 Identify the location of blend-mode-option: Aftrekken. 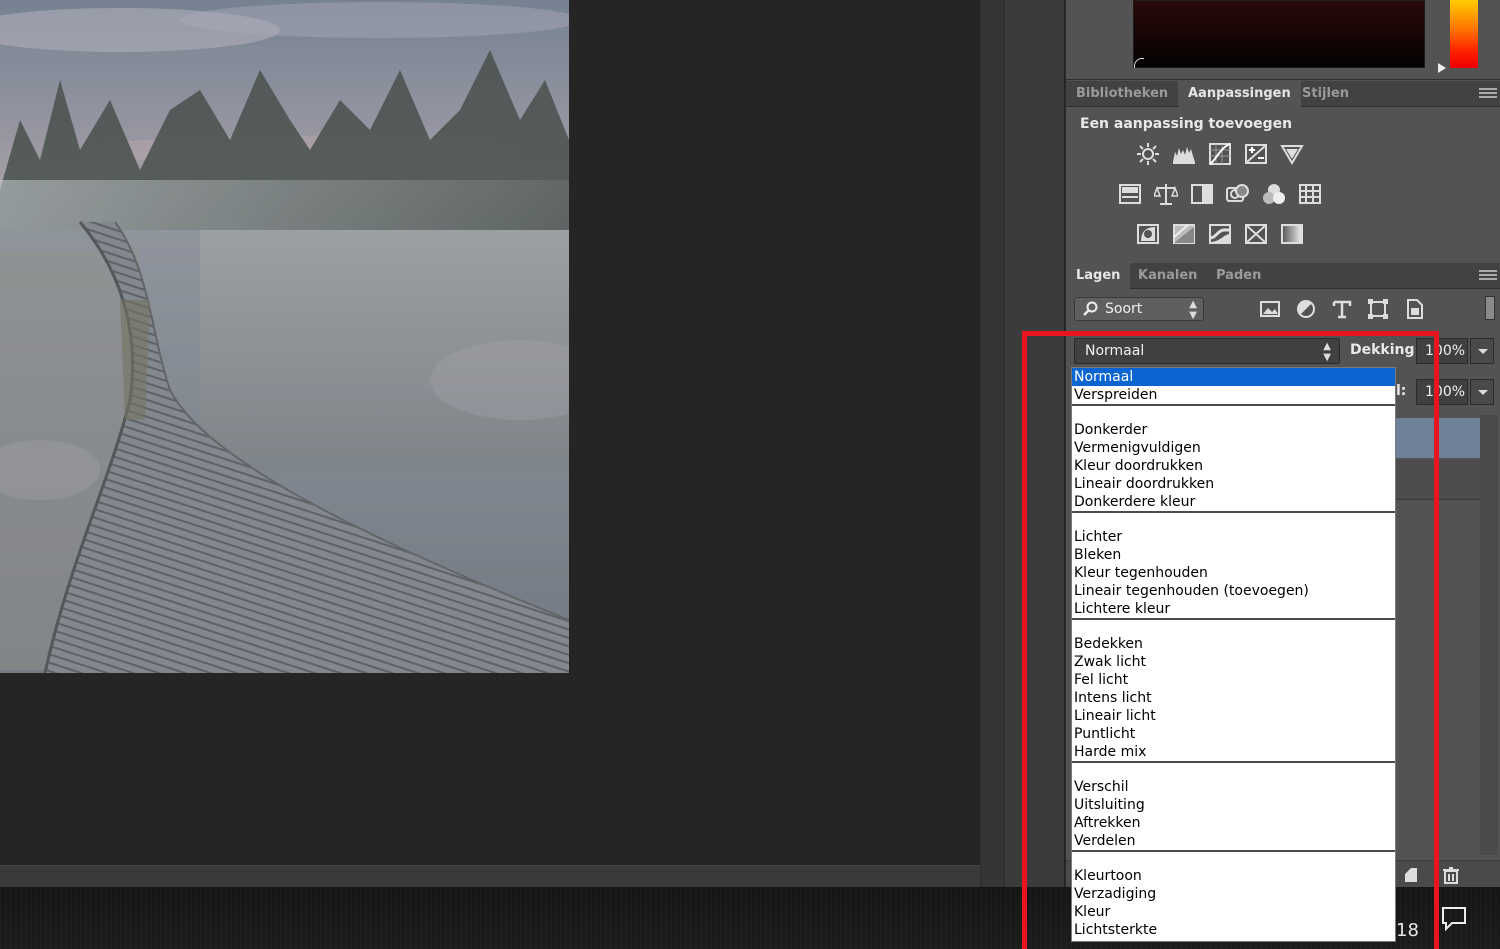
(1233, 823).